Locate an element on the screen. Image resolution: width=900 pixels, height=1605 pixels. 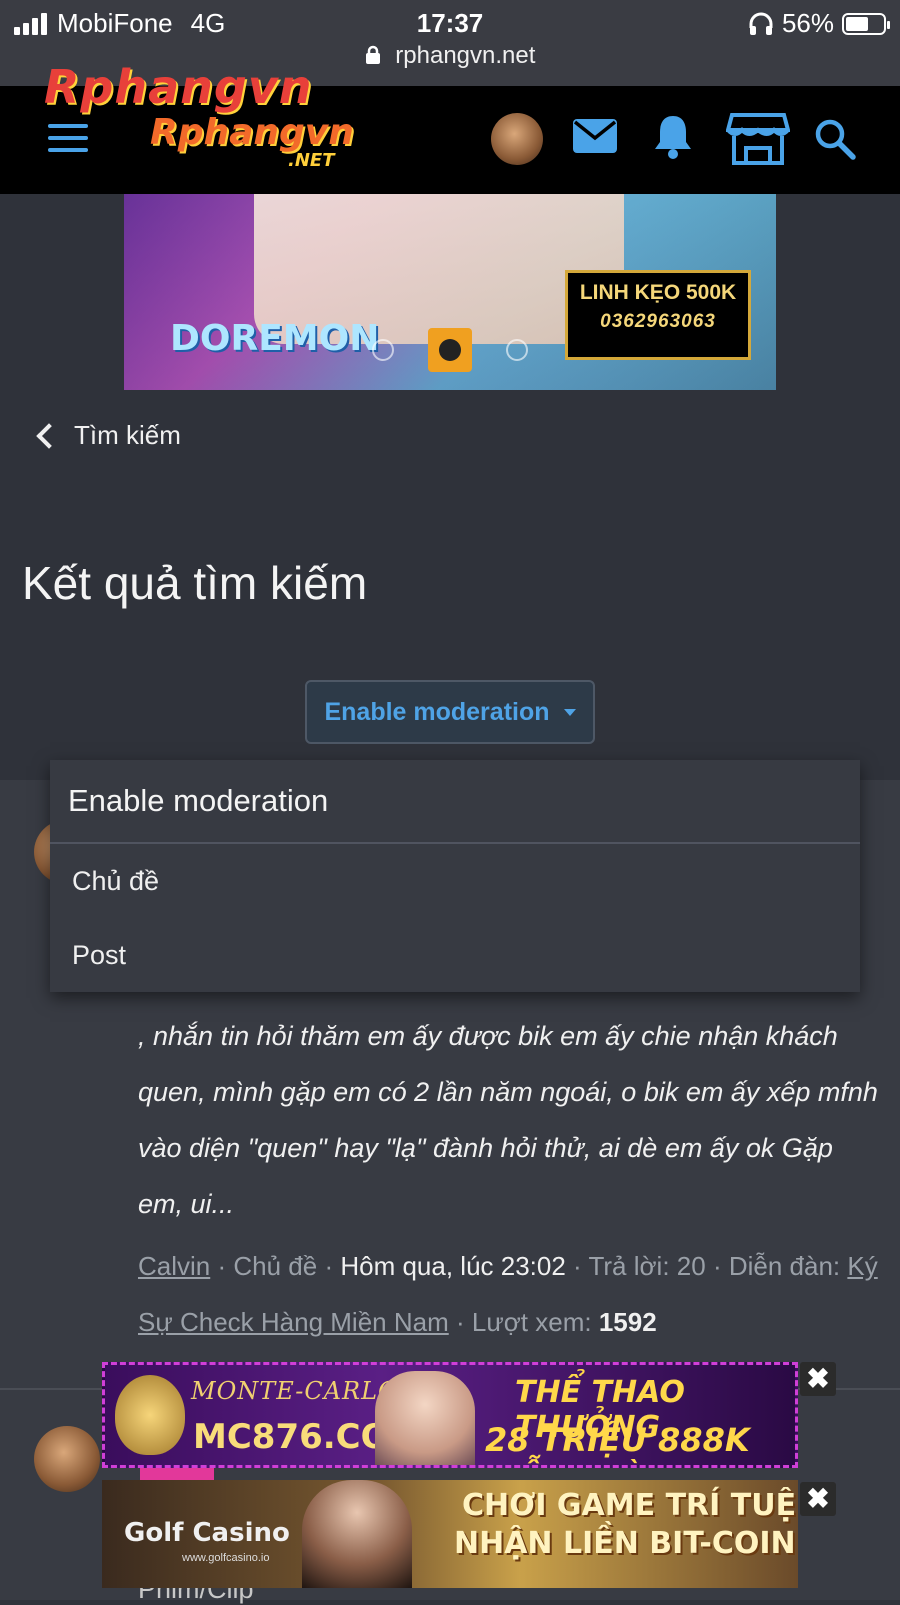
url-text: rphangvn.net is located at coordinates (465, 55).